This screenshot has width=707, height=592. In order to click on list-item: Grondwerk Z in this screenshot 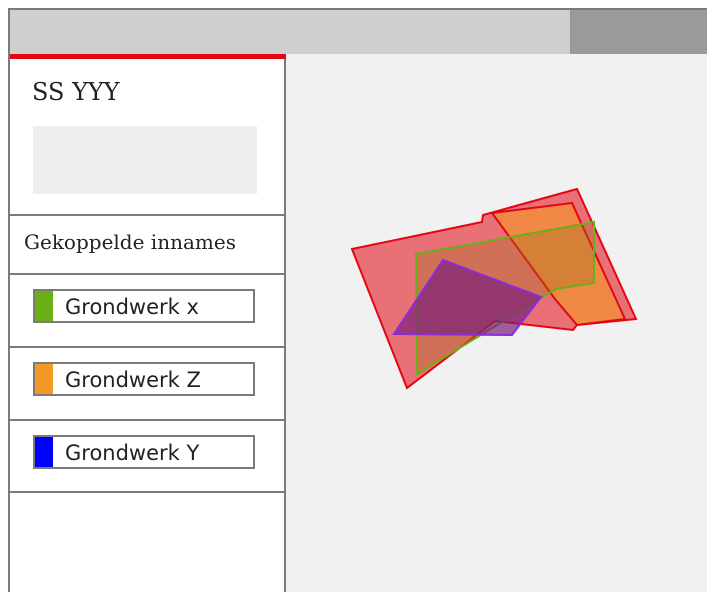, I will do `click(147, 383)`.